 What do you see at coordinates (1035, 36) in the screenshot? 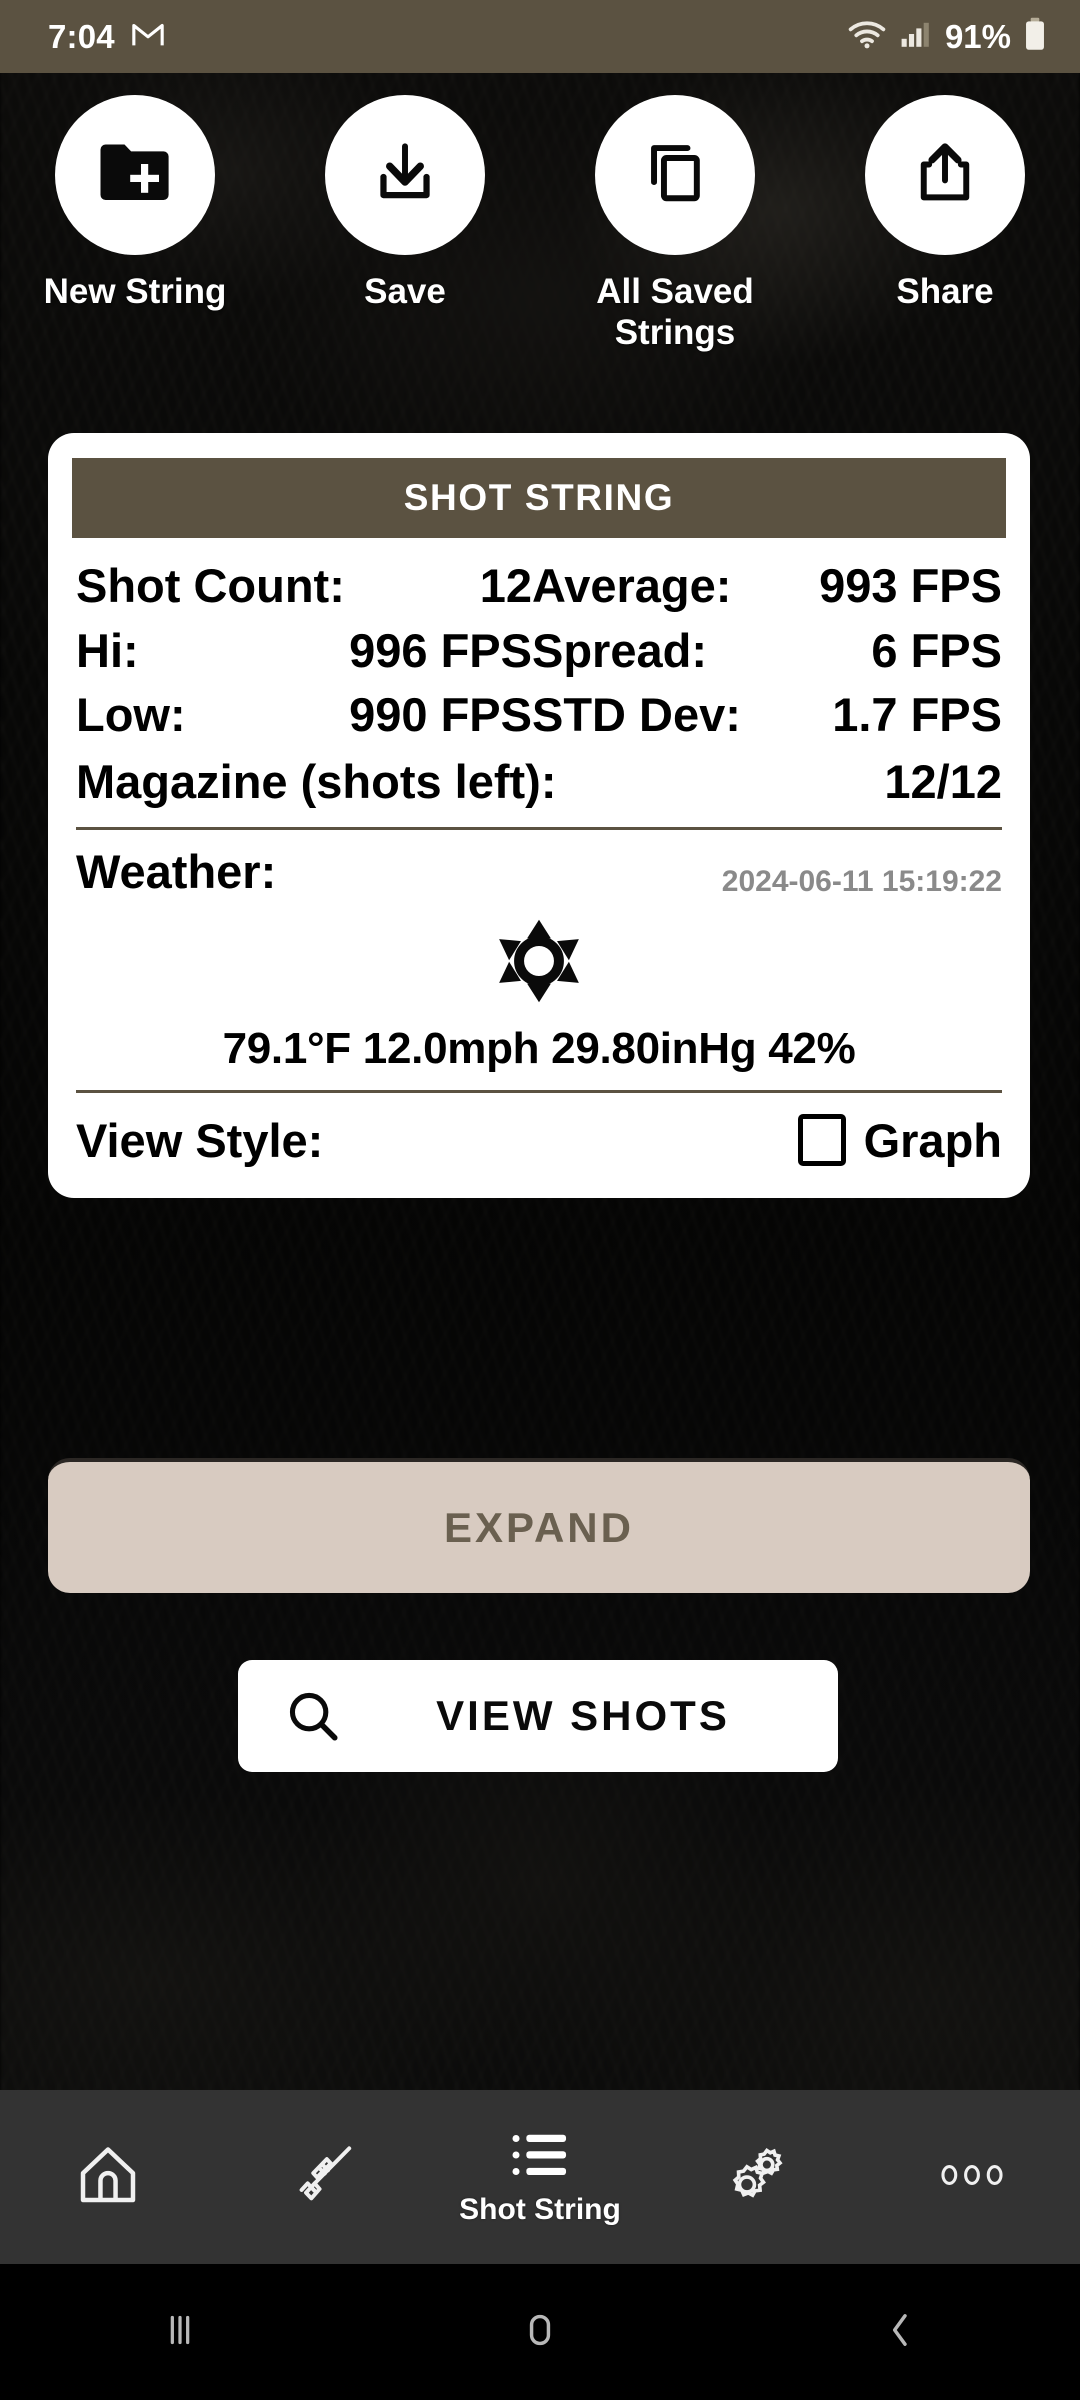
I see `battery-icon` at bounding box center [1035, 36].